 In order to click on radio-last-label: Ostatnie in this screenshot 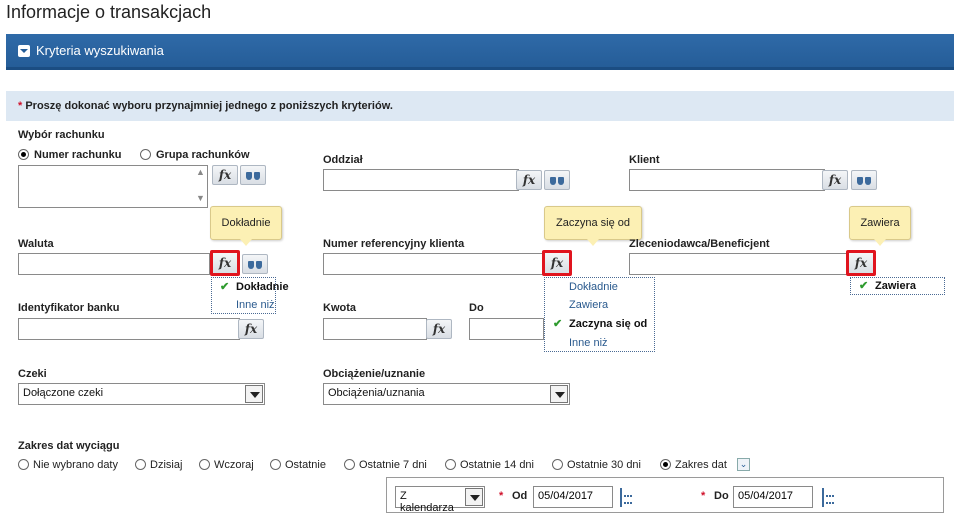, I will do `click(305, 465)`.